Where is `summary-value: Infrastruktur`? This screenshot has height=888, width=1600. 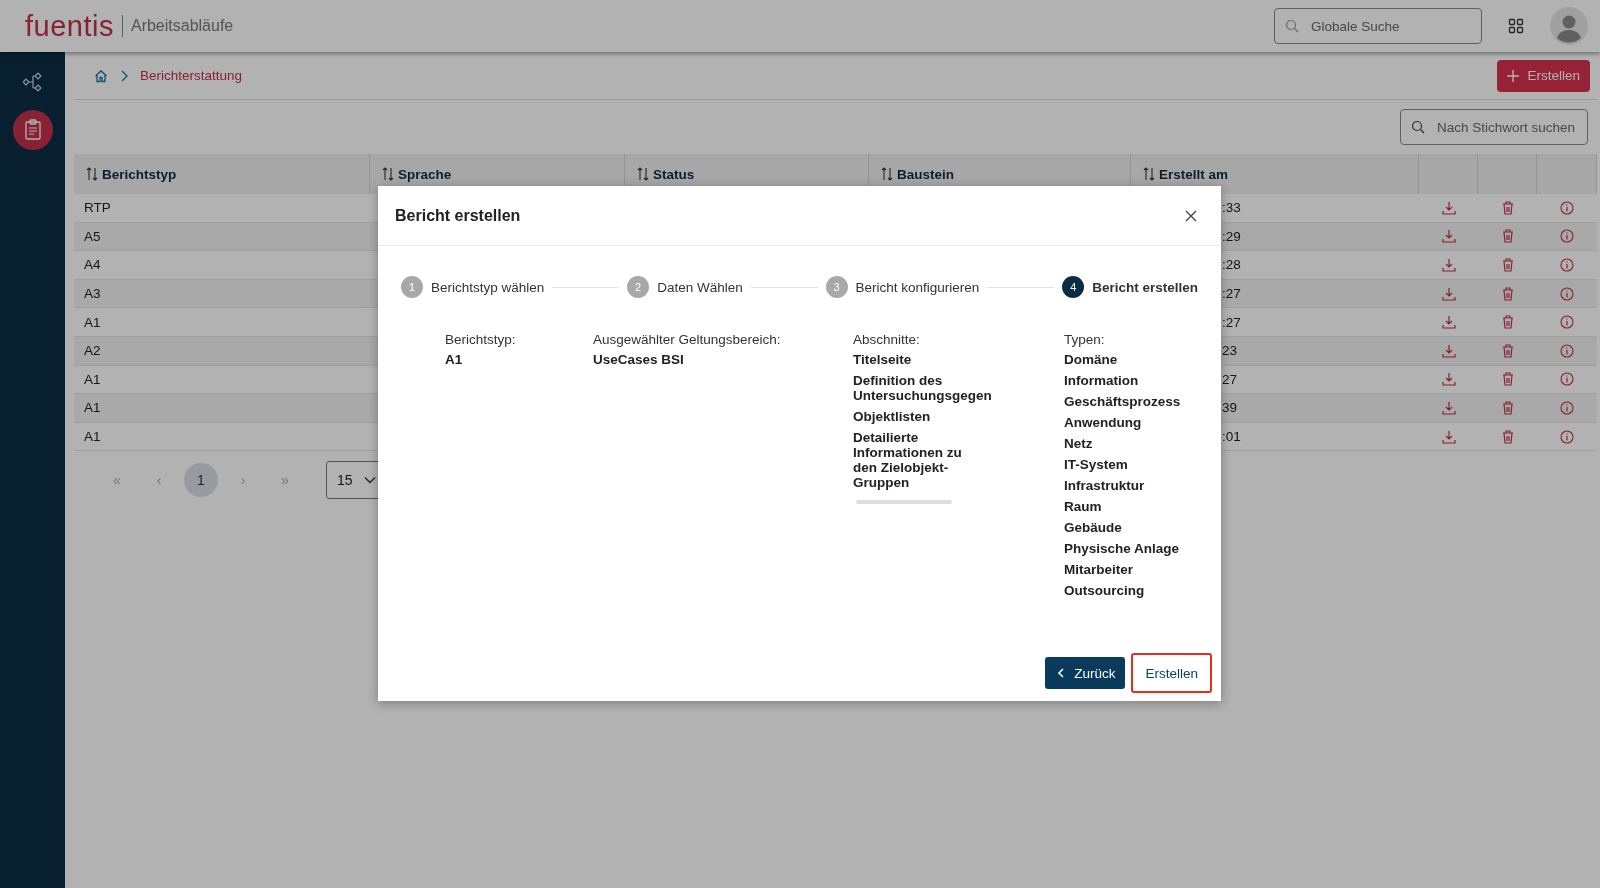 summary-value: Infrastruktur is located at coordinates (1105, 485).